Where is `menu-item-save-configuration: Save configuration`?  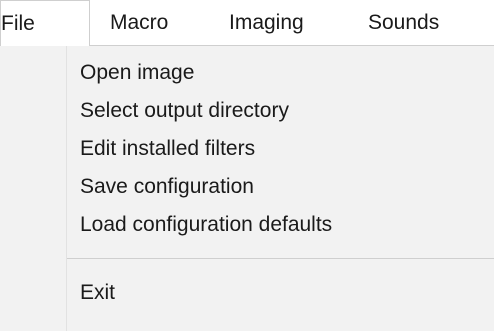
menu-item-save-configuration: Save configuration is located at coordinates (247, 187).